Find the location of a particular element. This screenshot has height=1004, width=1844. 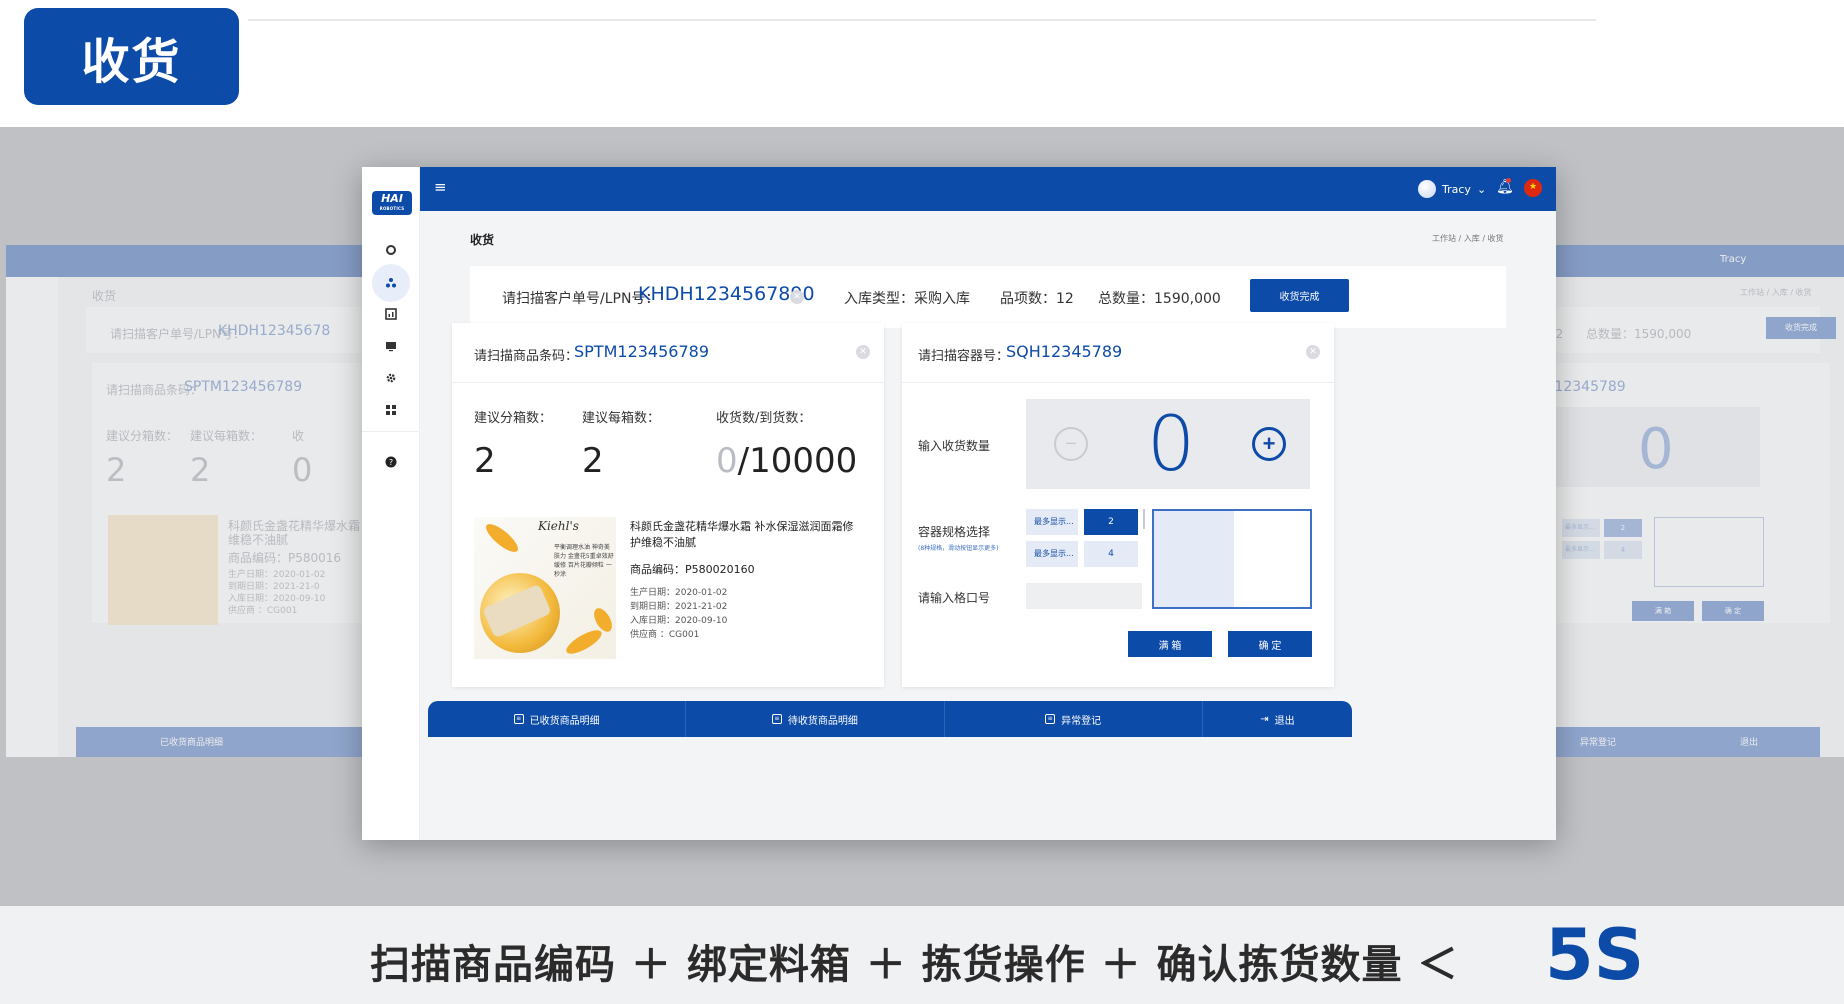

sidebar-item-monitor is located at coordinates (391, 346).